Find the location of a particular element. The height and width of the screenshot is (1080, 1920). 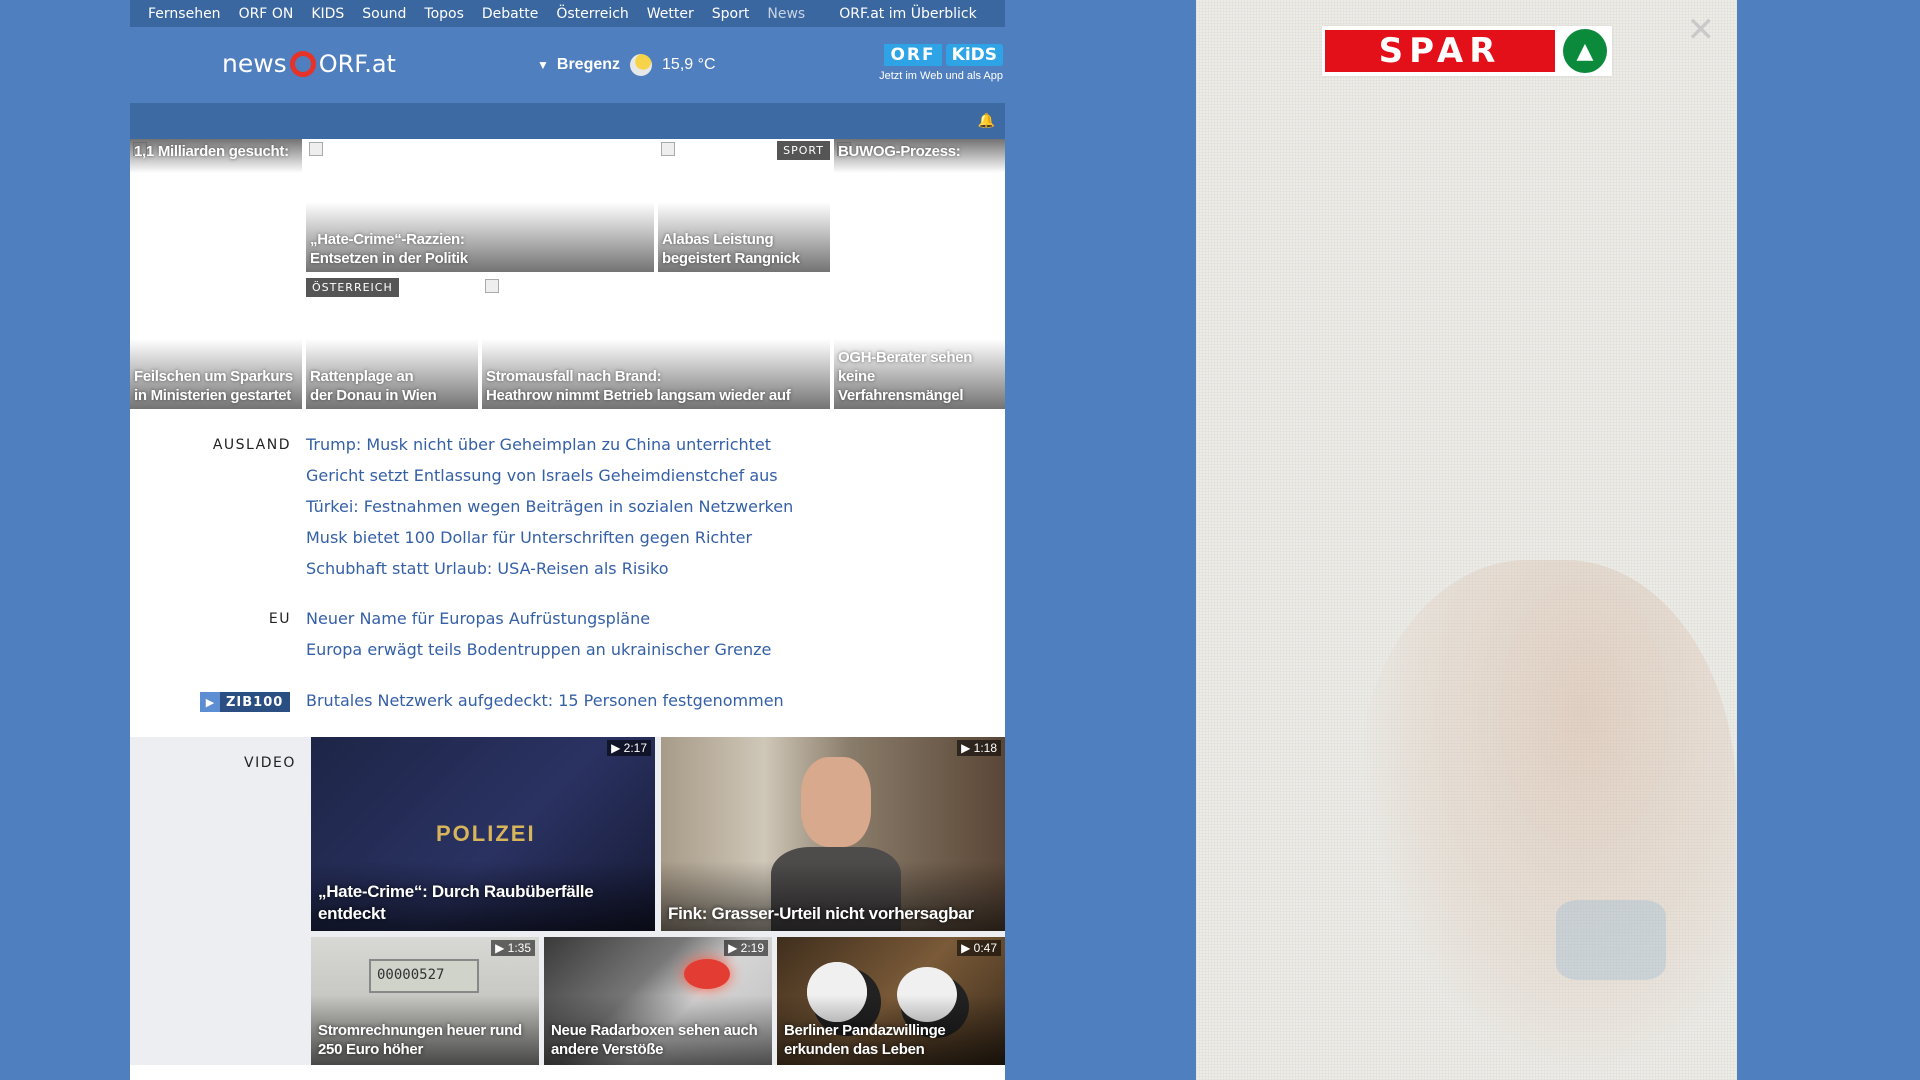

person-thumbnail is located at coordinates (836, 802).